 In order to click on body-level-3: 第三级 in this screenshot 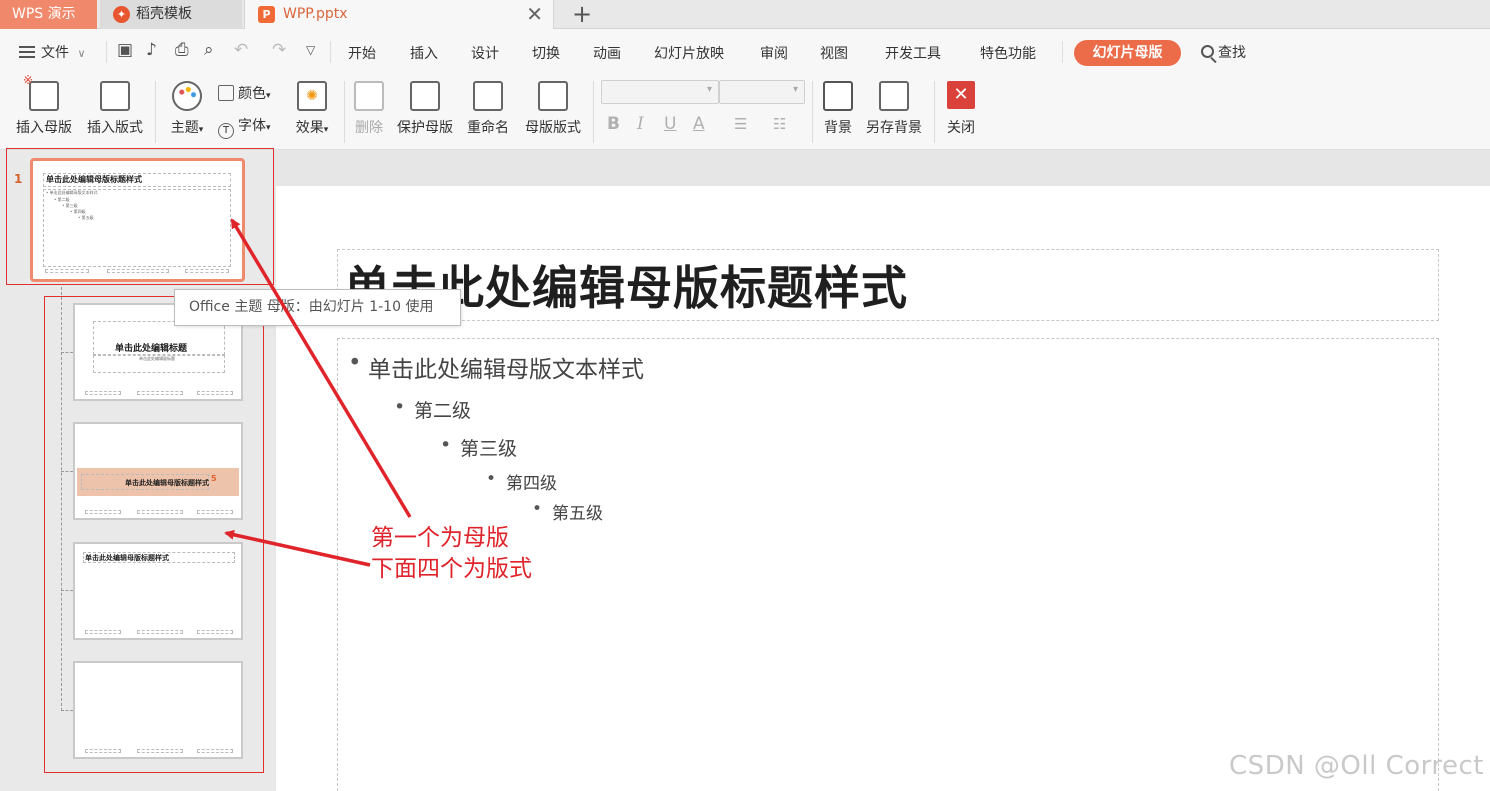, I will do `click(478, 447)`.